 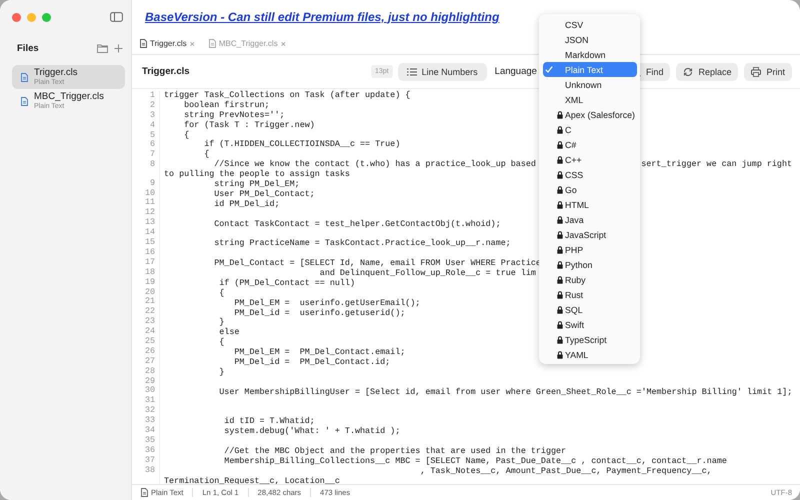 What do you see at coordinates (252, 480) in the screenshot?
I see `code-line: Termination_Request__c, Location__c` at bounding box center [252, 480].